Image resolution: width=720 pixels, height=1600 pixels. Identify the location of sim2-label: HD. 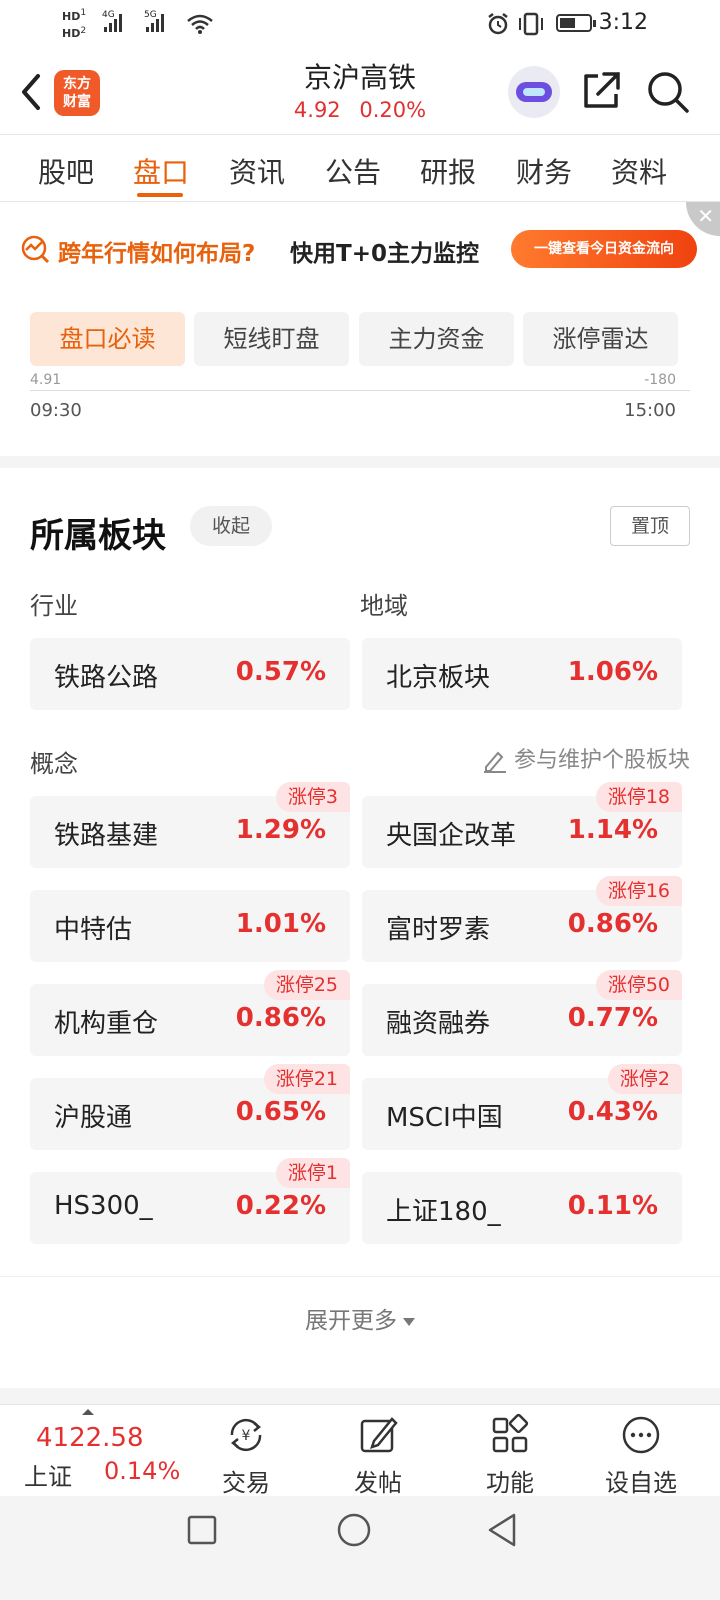
(71, 34).